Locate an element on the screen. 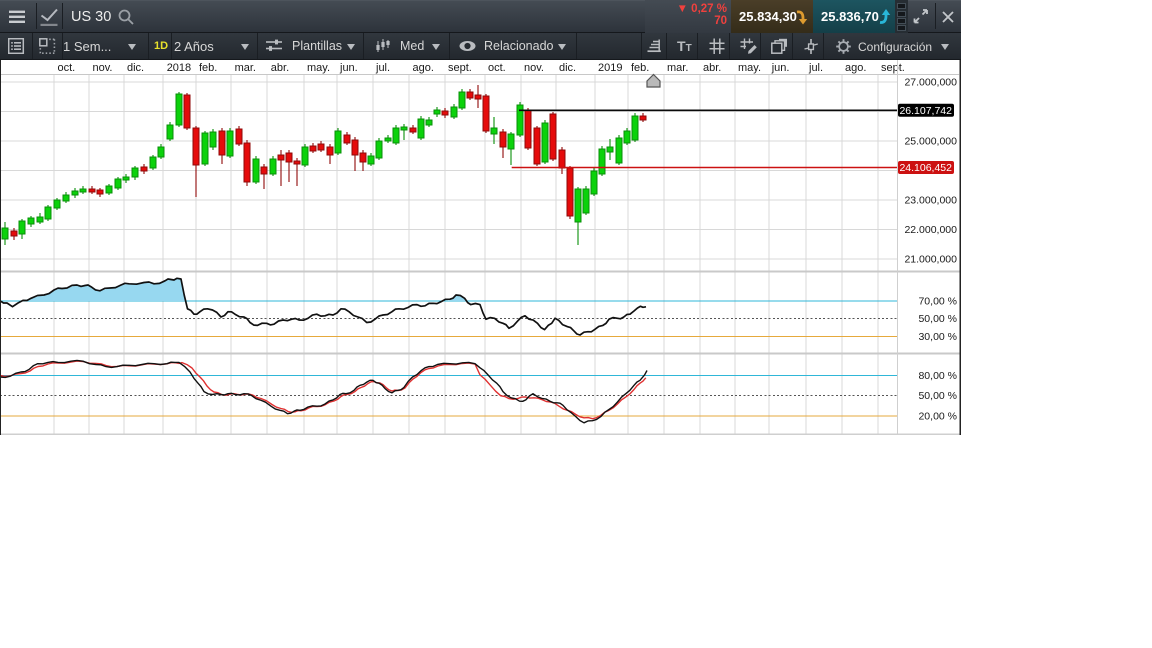 Image resolution: width=1152 pixels, height=648 pixels. svg-text: 2018 is located at coordinates (179, 68).